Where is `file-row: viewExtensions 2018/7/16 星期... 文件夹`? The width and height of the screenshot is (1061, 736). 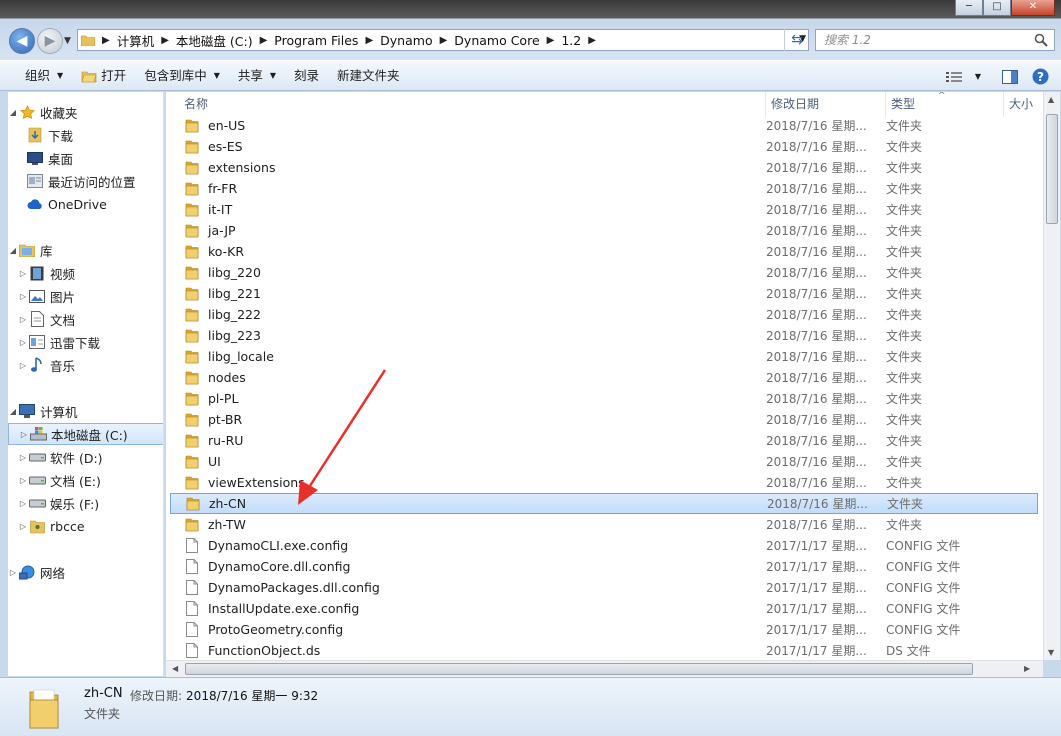 file-row: viewExtensions 2018/7/16 星期... 文件夹 is located at coordinates (604, 482).